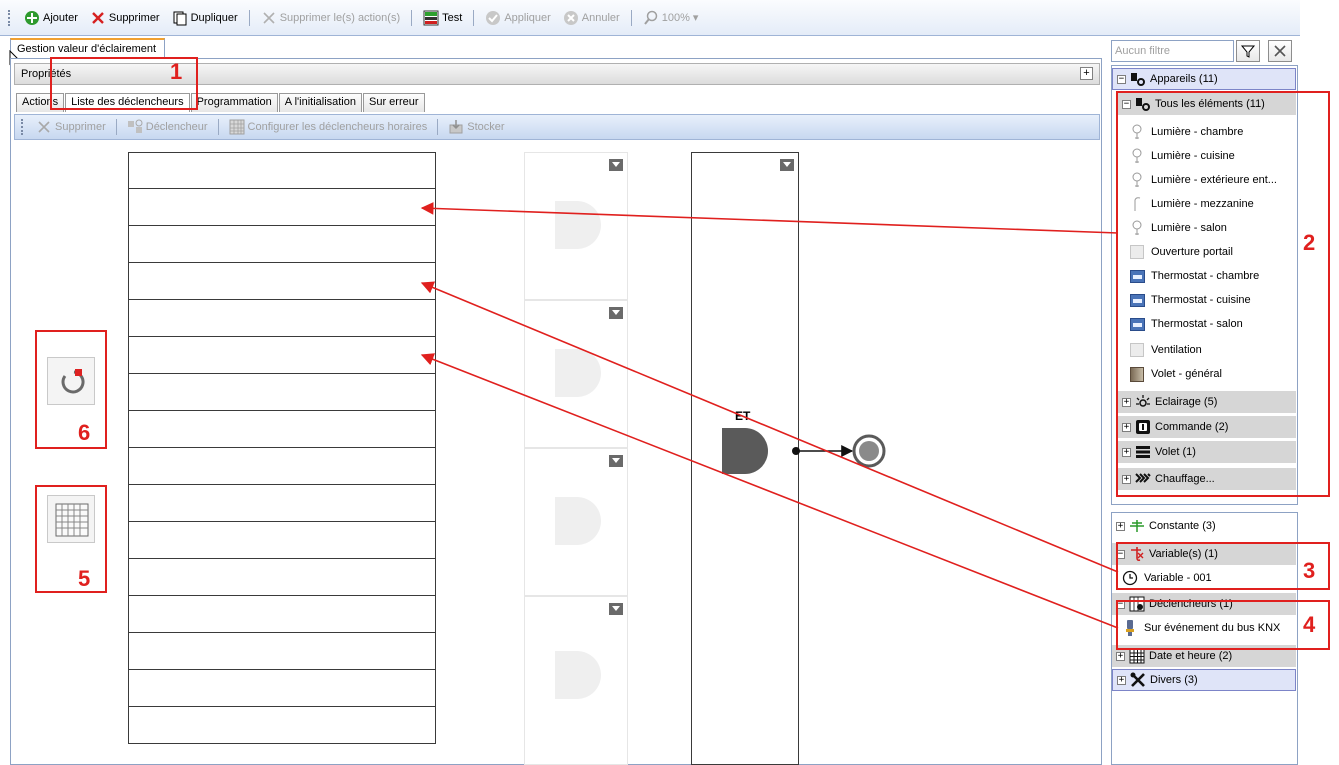 The height and width of the screenshot is (765, 1339). What do you see at coordinates (84, 432) in the screenshot?
I see `annotation-number-6: 6` at bounding box center [84, 432].